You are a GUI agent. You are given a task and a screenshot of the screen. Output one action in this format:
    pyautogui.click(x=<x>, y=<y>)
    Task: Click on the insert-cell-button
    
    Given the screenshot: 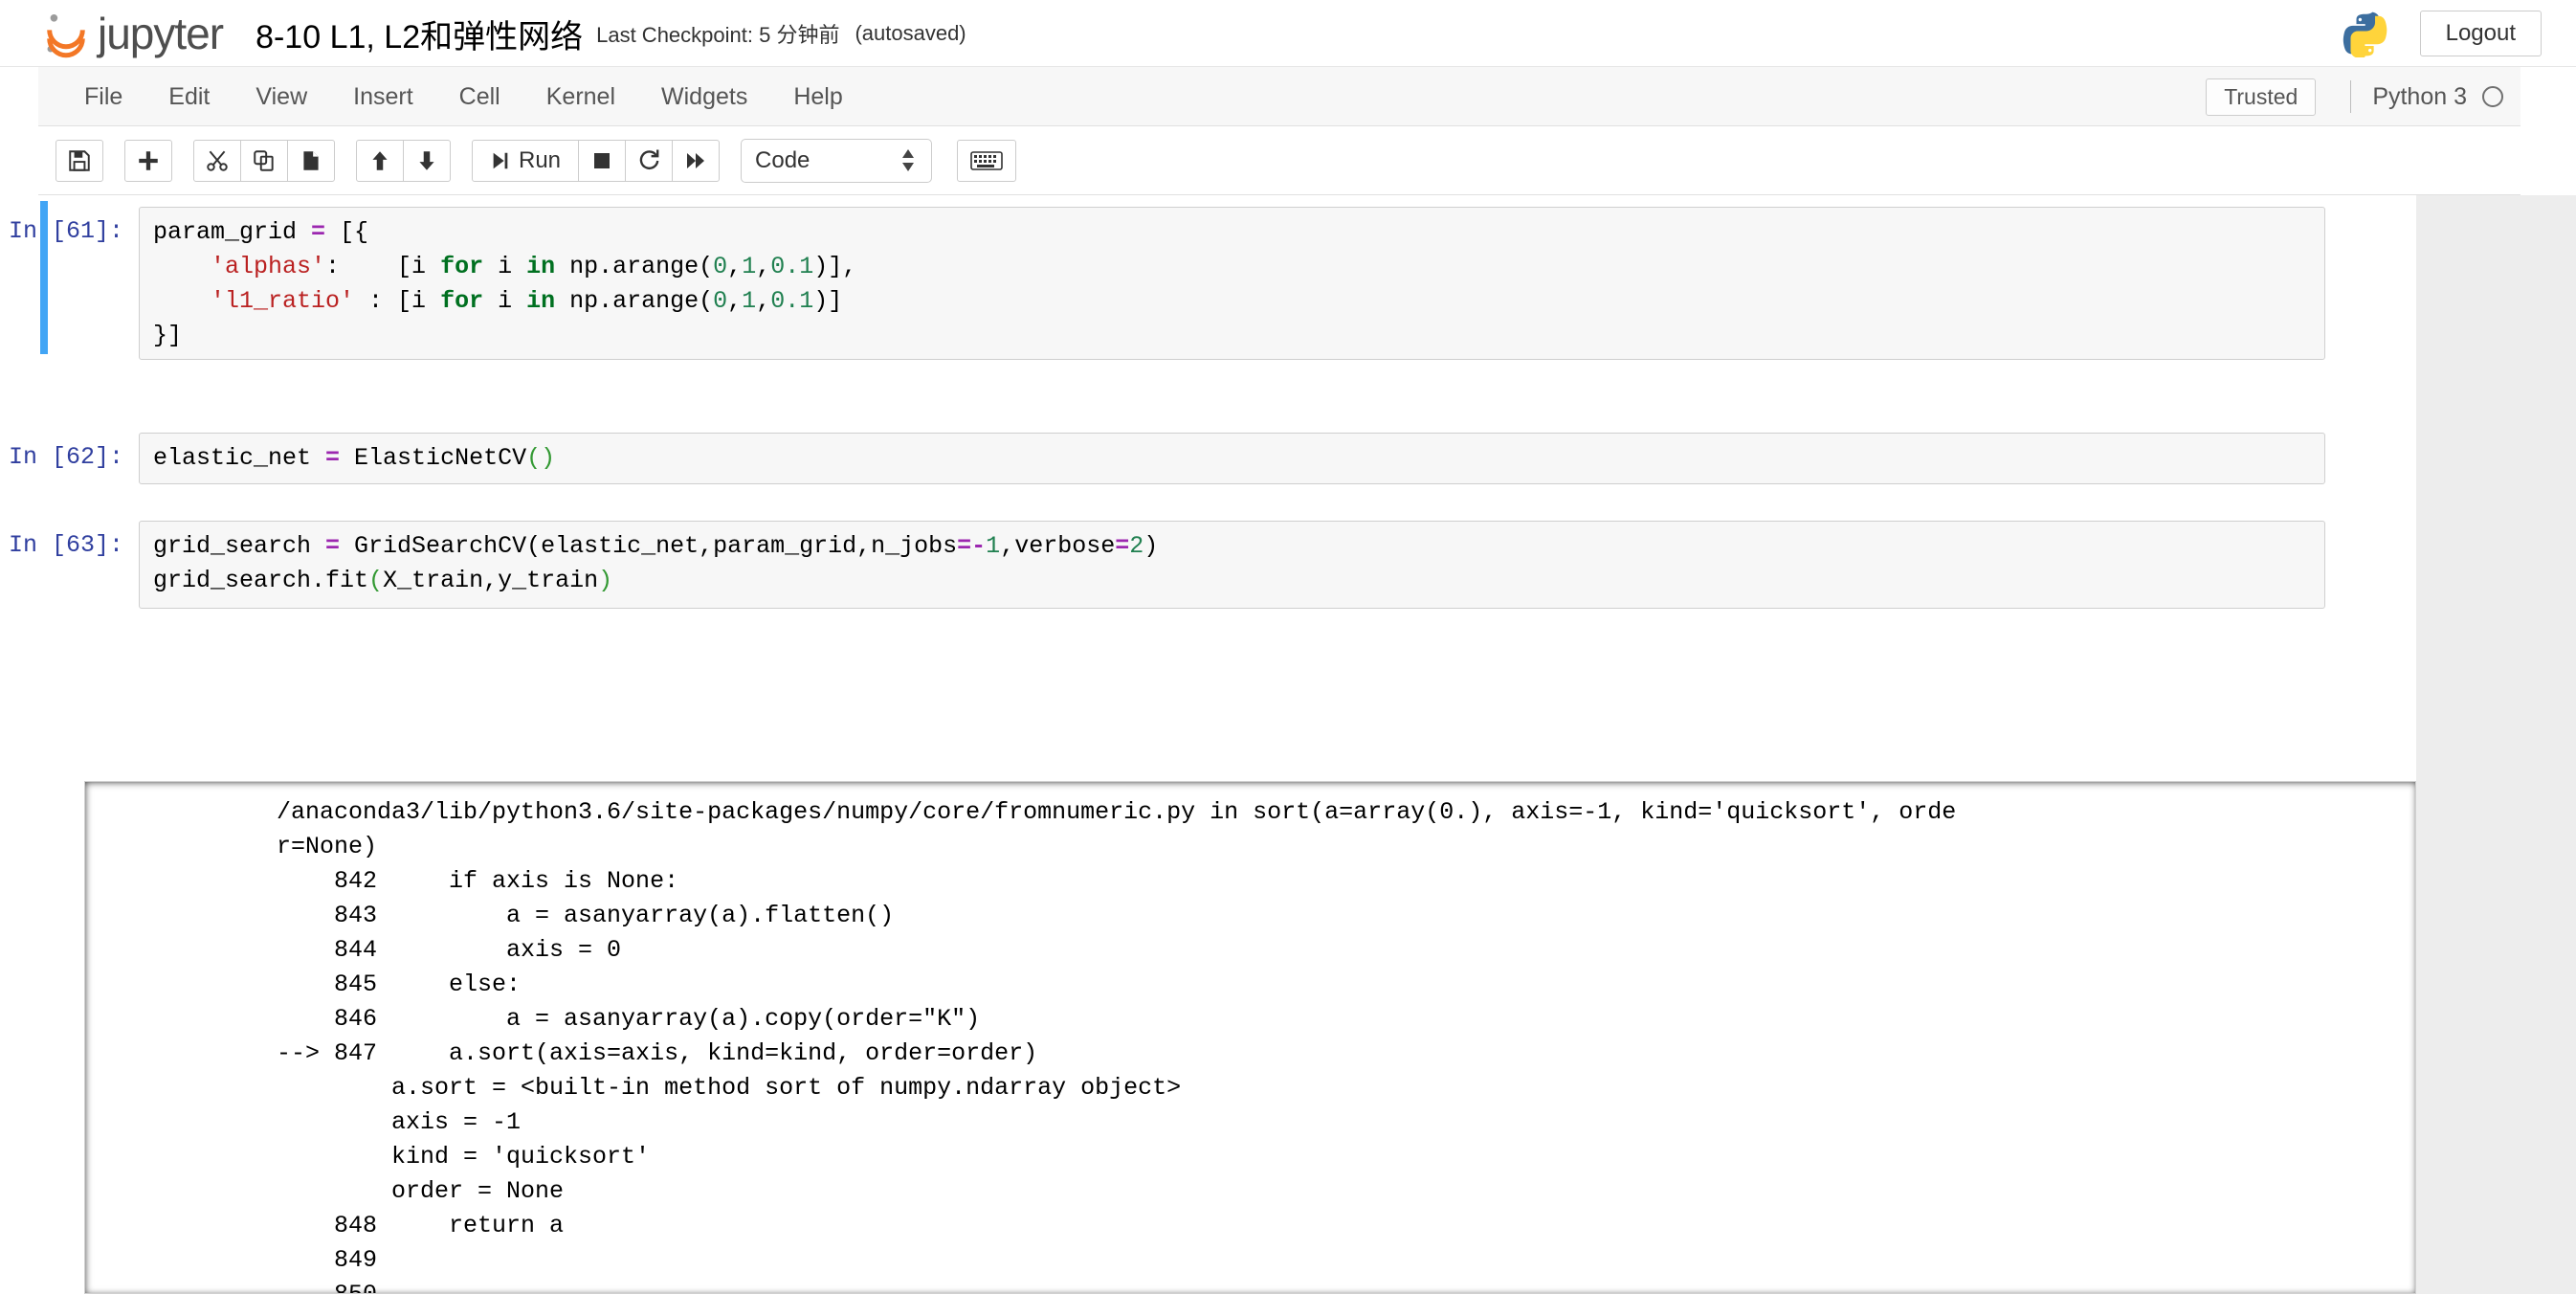 What is the action you would take?
    pyautogui.click(x=148, y=160)
    